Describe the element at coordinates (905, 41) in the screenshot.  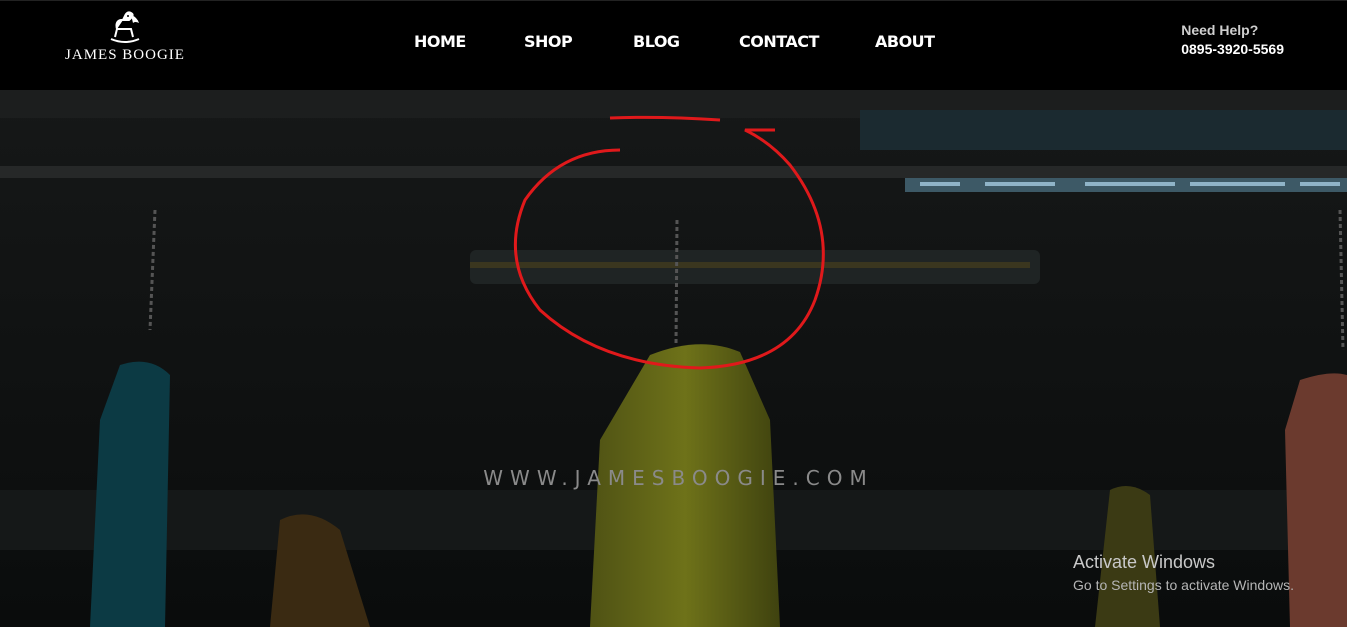
I see `nav-about: ABOUT` at that location.